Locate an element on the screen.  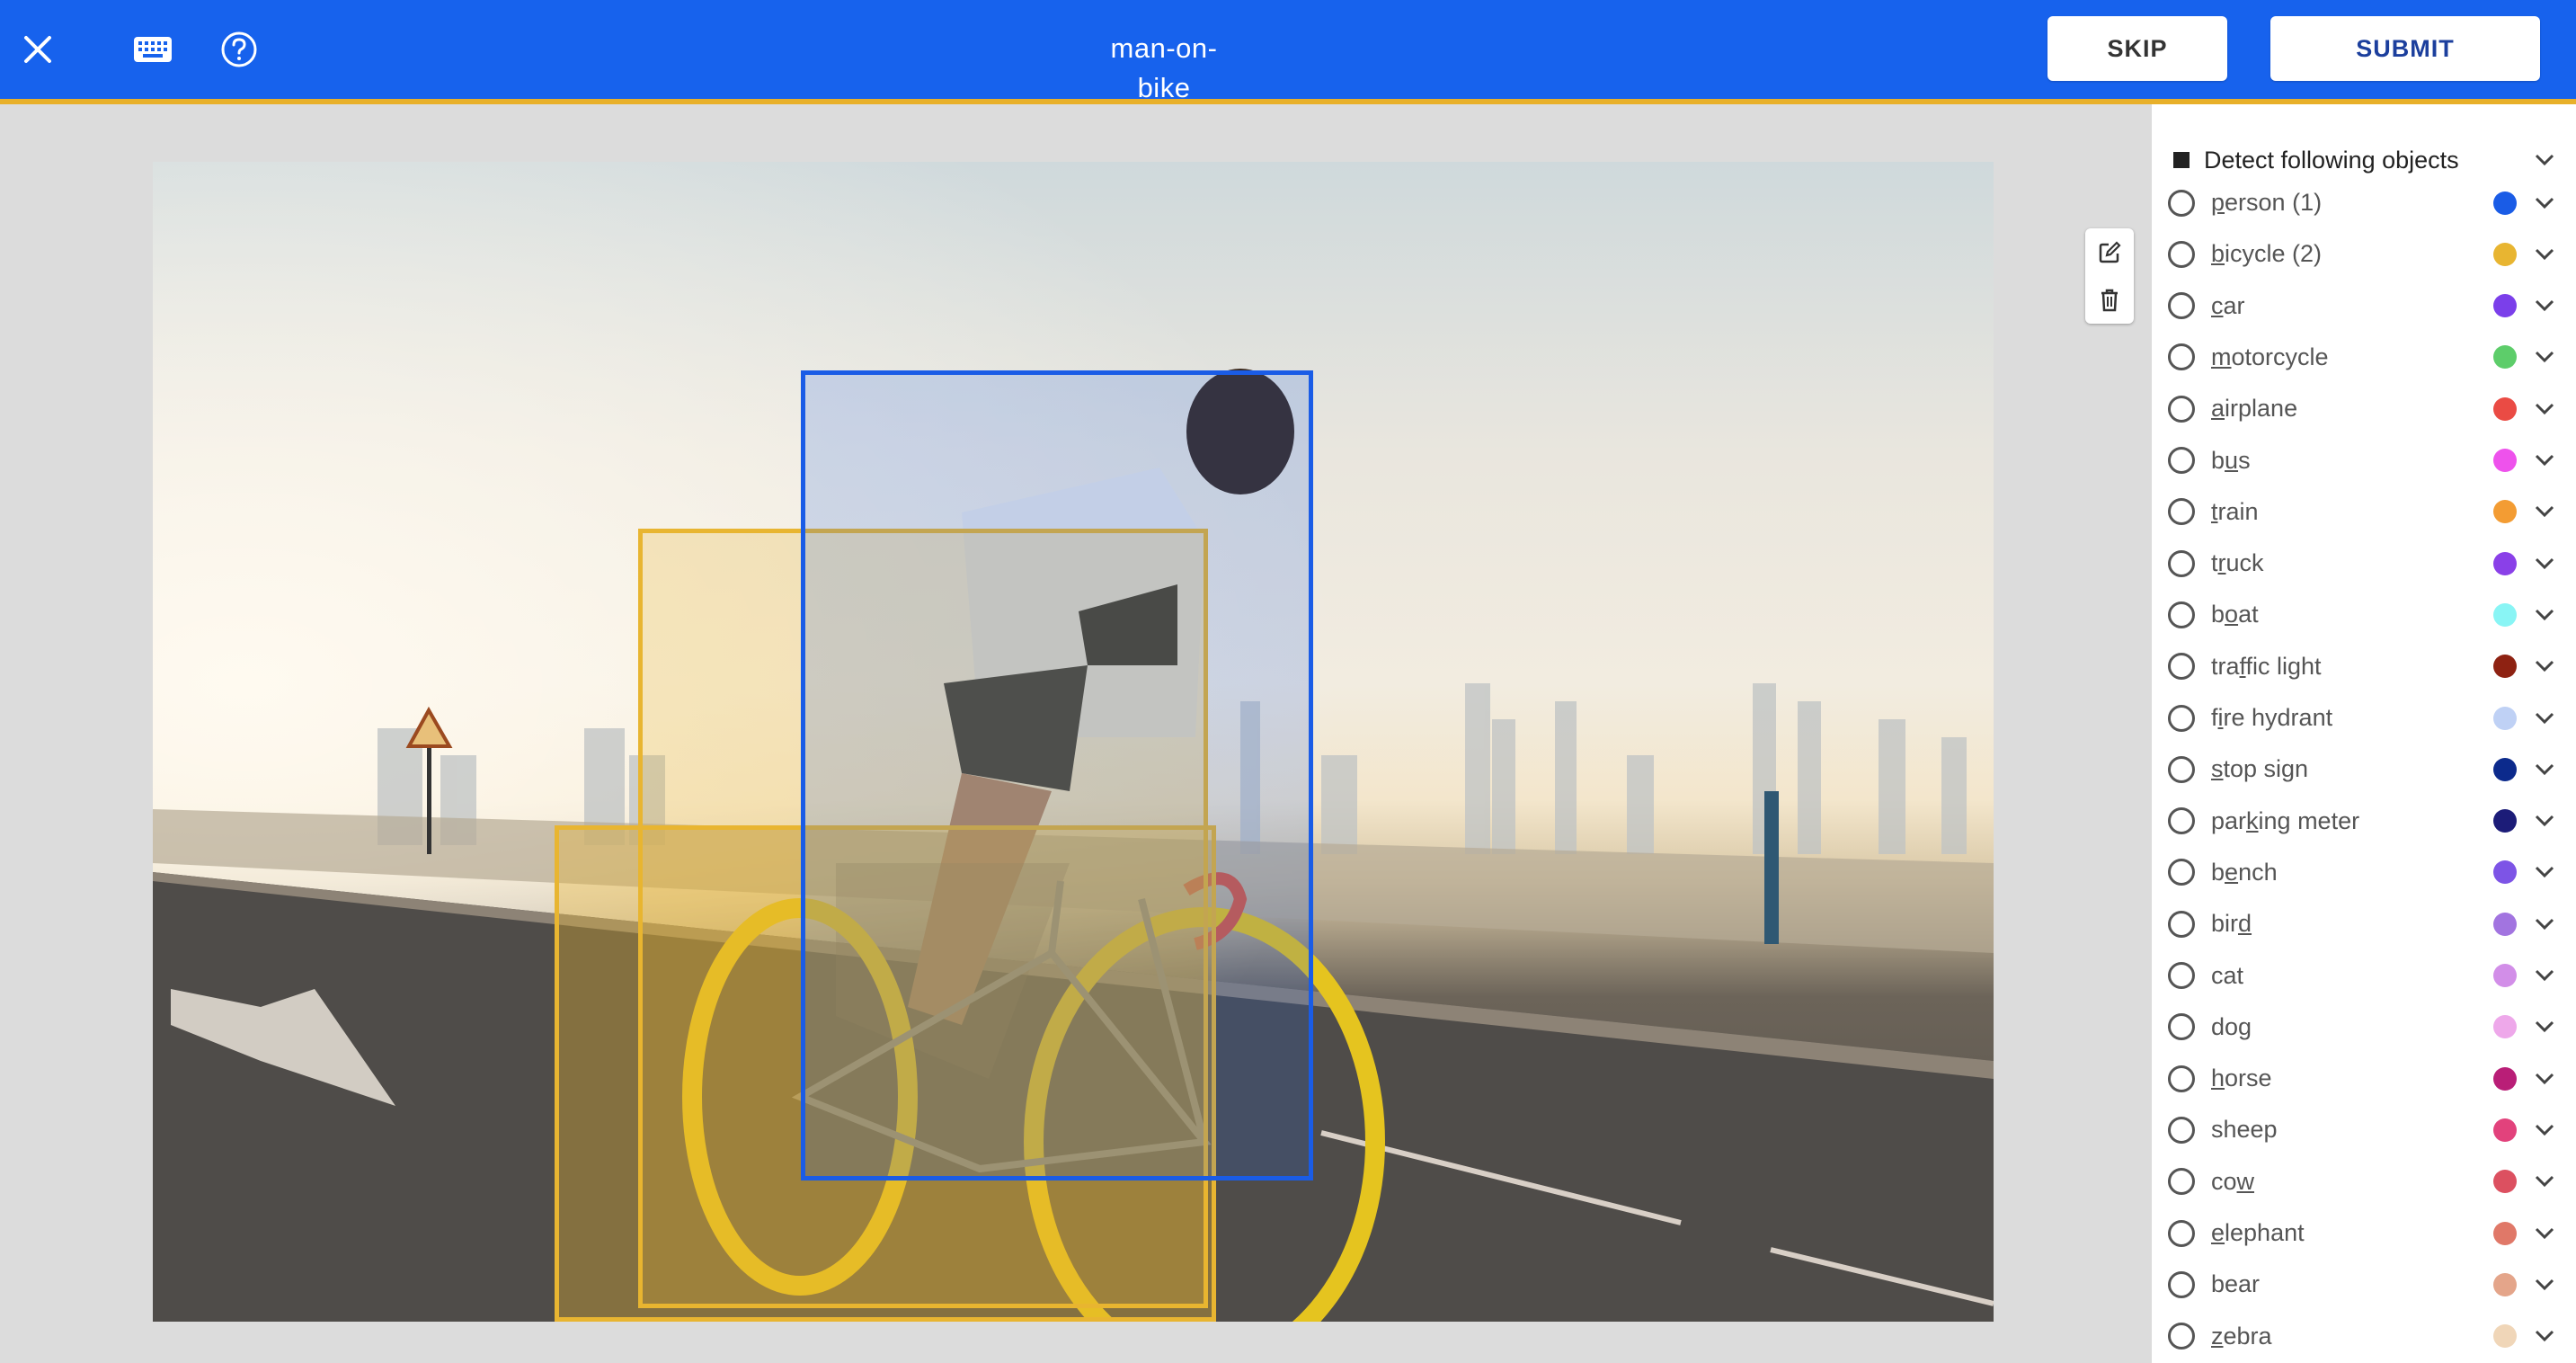
label-item-name: bird is located at coordinates (2231, 924).